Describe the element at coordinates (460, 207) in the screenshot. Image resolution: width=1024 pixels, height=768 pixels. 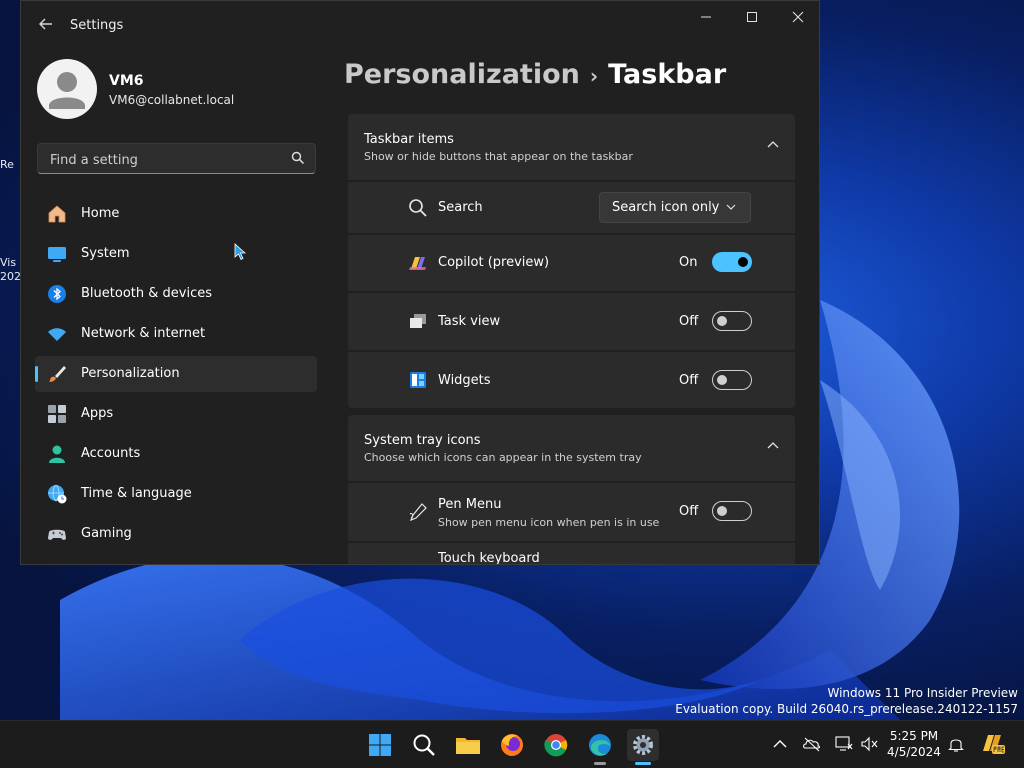
I see `setting-label: Search` at that location.